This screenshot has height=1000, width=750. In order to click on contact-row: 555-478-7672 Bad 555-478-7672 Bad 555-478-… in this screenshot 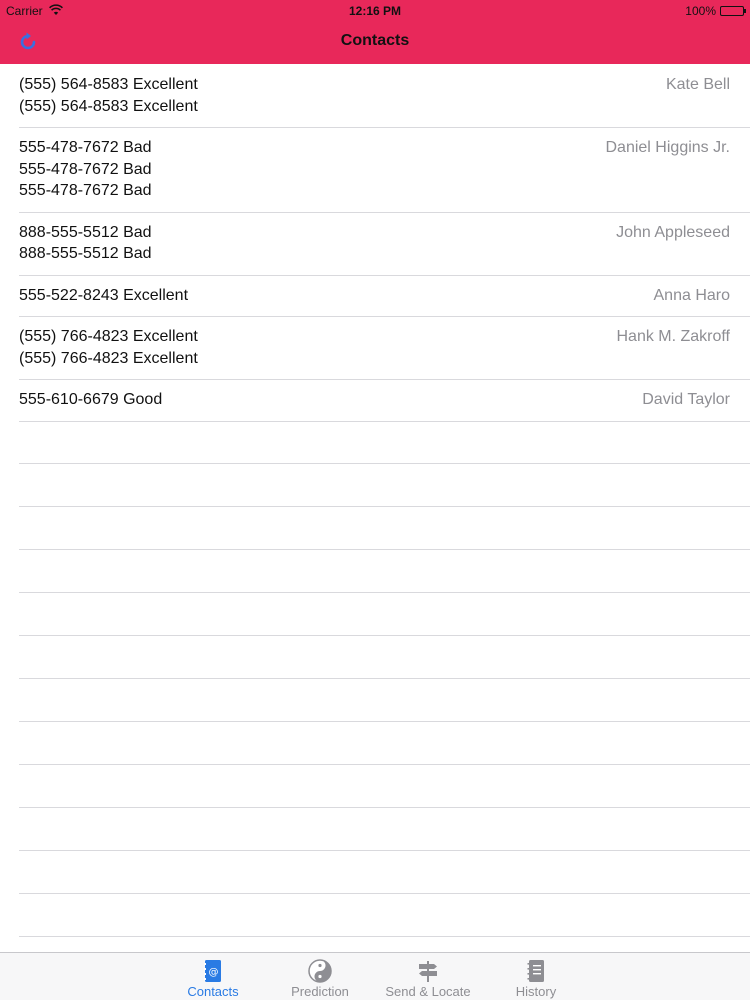, I will do `click(375, 170)`.